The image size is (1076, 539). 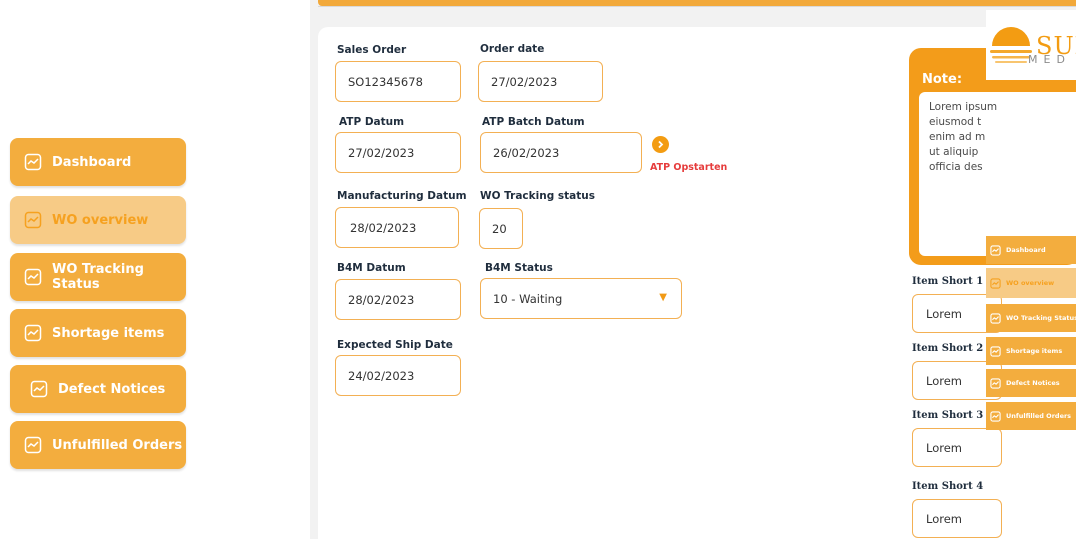 I want to click on order-date-field: 27/02/2023, so click(x=540, y=81).